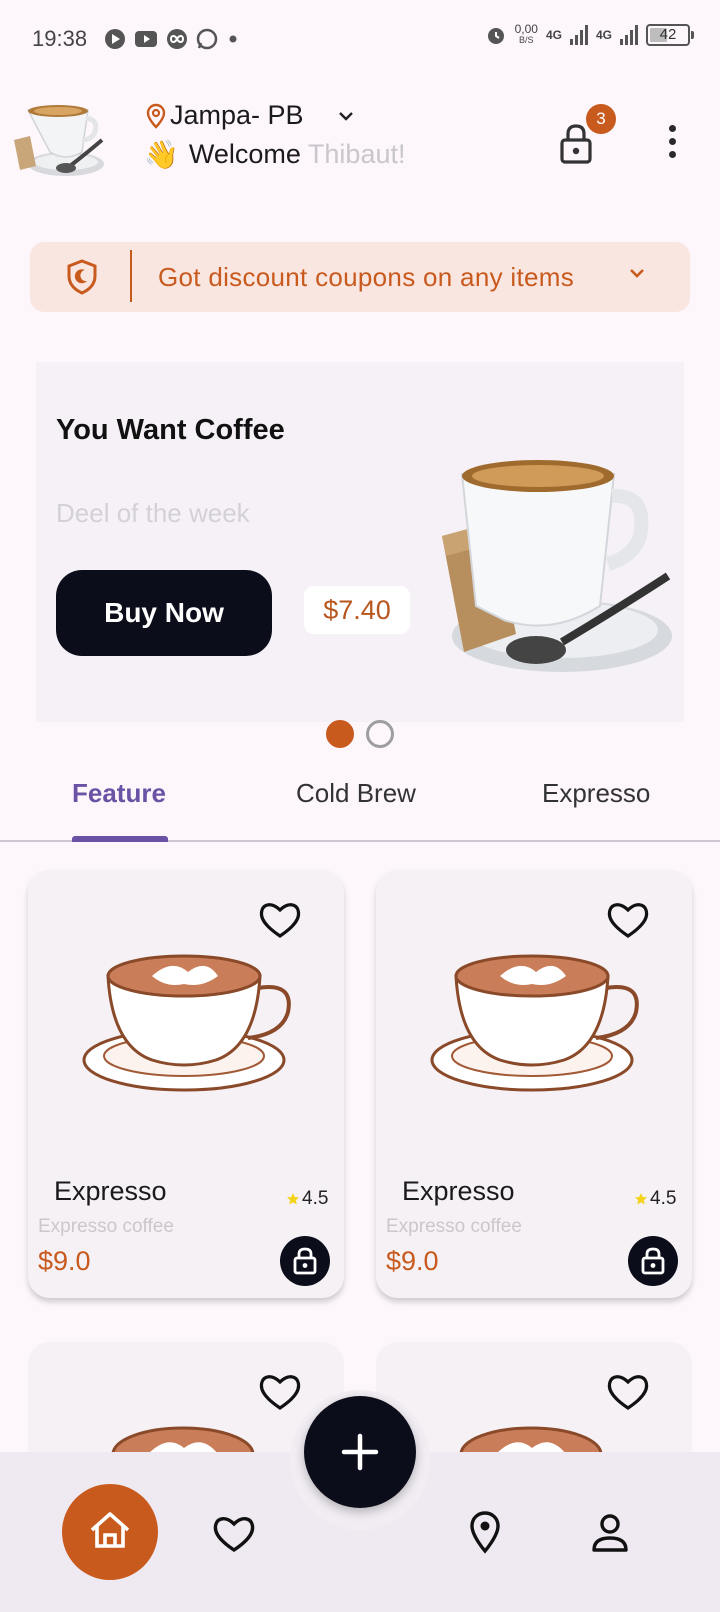 The height and width of the screenshot is (1612, 720). I want to click on carousel-indicators, so click(360, 734).